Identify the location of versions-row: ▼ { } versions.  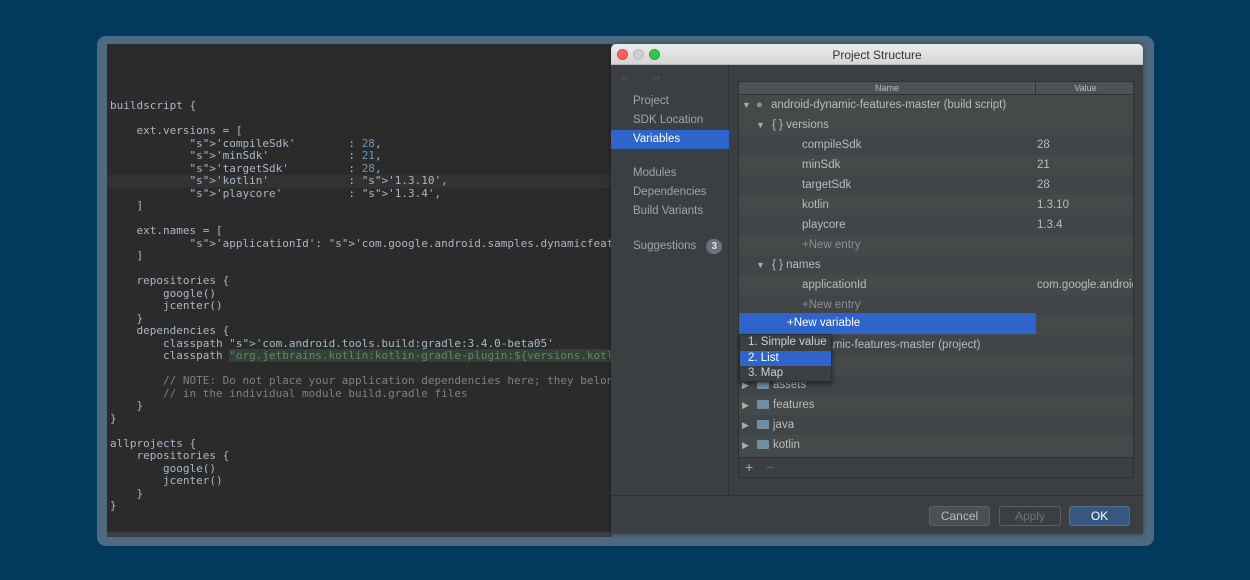
(936, 125).